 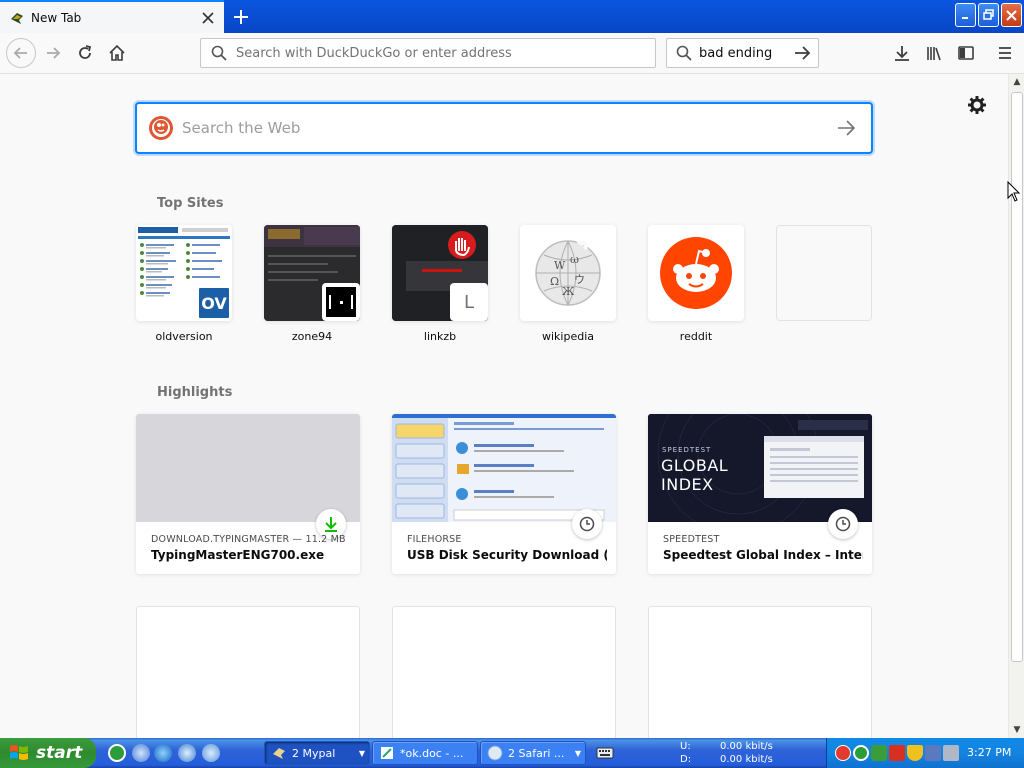 I want to click on highlight-meta: DOWNLOAD.TYPINGMASTER — 11.2 MB, so click(x=248, y=539).